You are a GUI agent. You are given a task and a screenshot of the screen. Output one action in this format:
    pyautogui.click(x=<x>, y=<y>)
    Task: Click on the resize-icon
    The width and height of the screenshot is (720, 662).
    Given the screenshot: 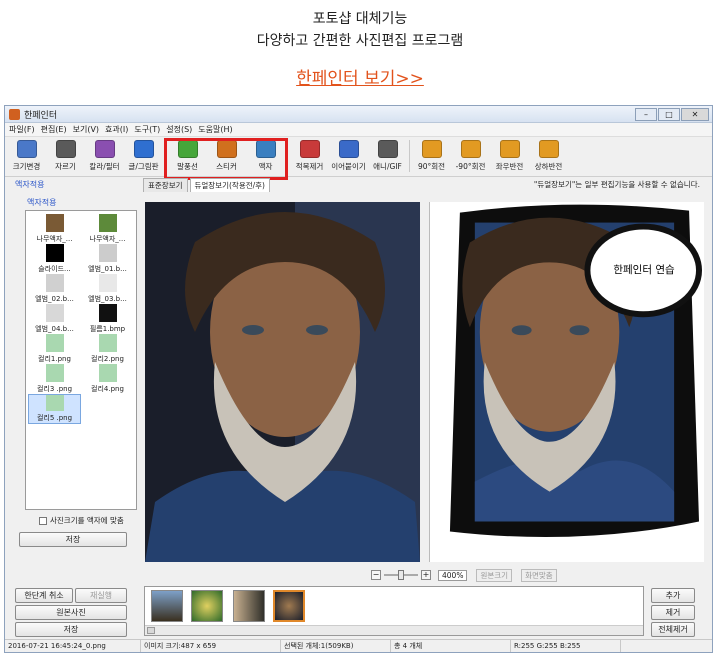 What is the action you would take?
    pyautogui.click(x=26, y=149)
    